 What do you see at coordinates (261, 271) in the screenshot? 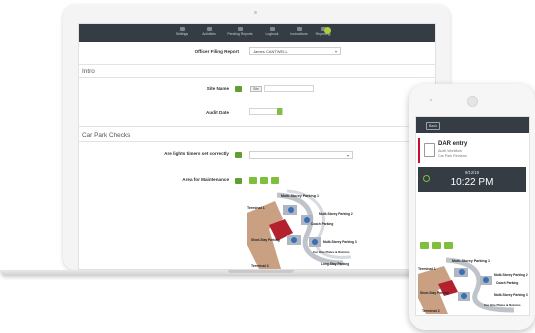
I see `laptop-notch` at bounding box center [261, 271].